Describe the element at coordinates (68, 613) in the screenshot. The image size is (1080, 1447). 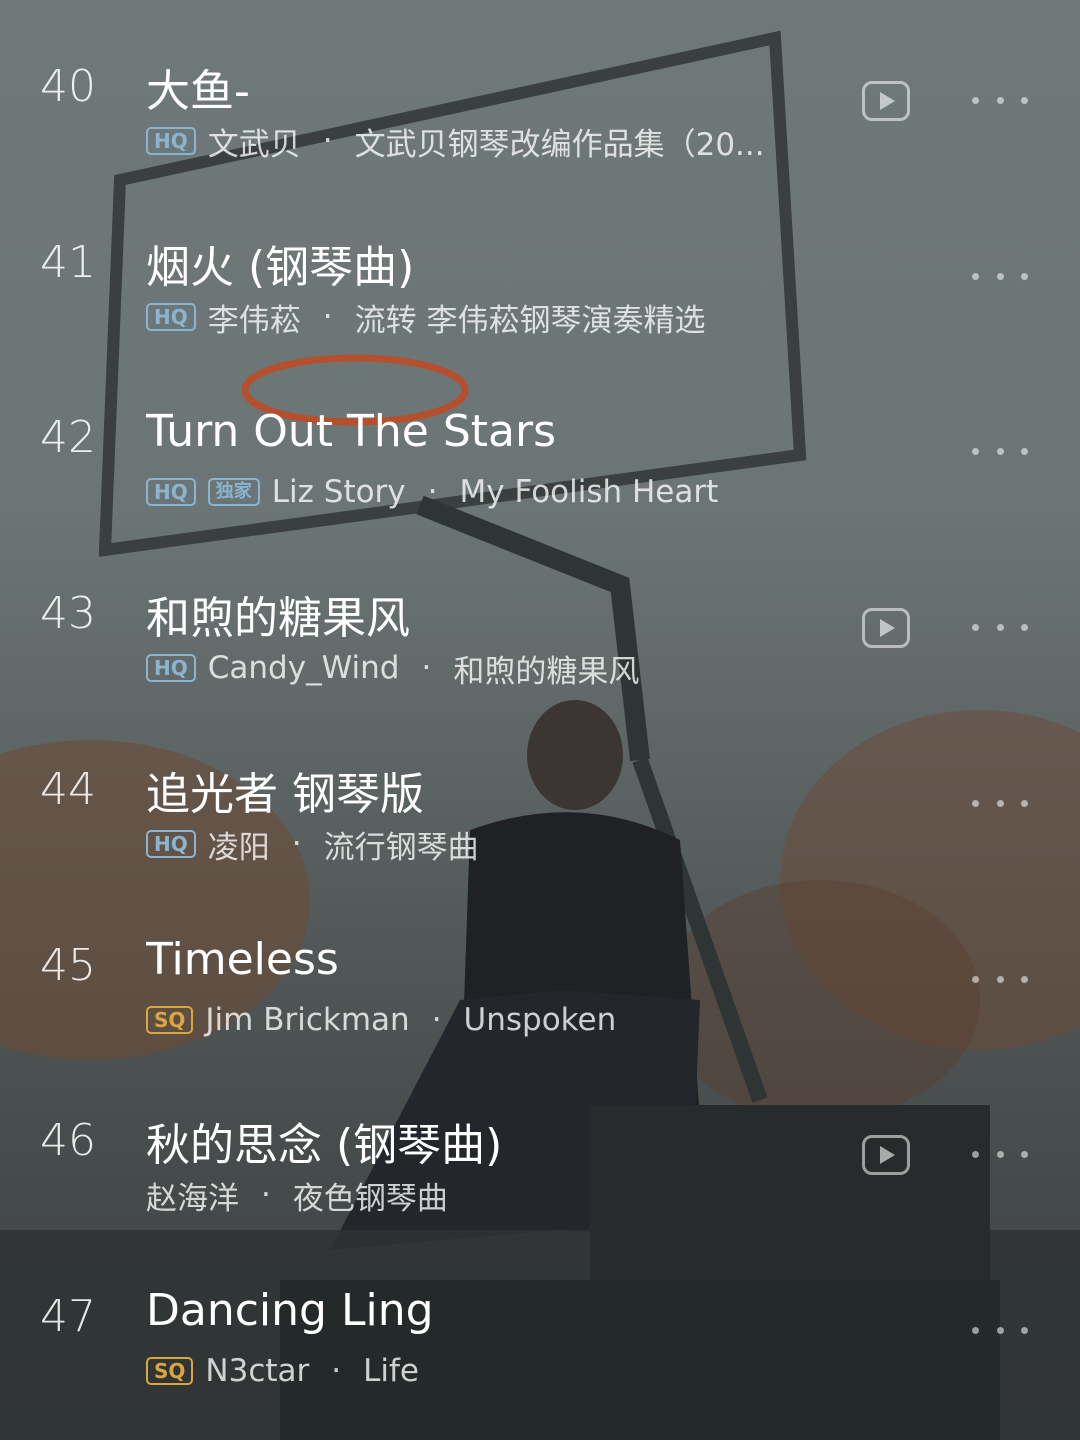
I see `song-index: 43` at that location.